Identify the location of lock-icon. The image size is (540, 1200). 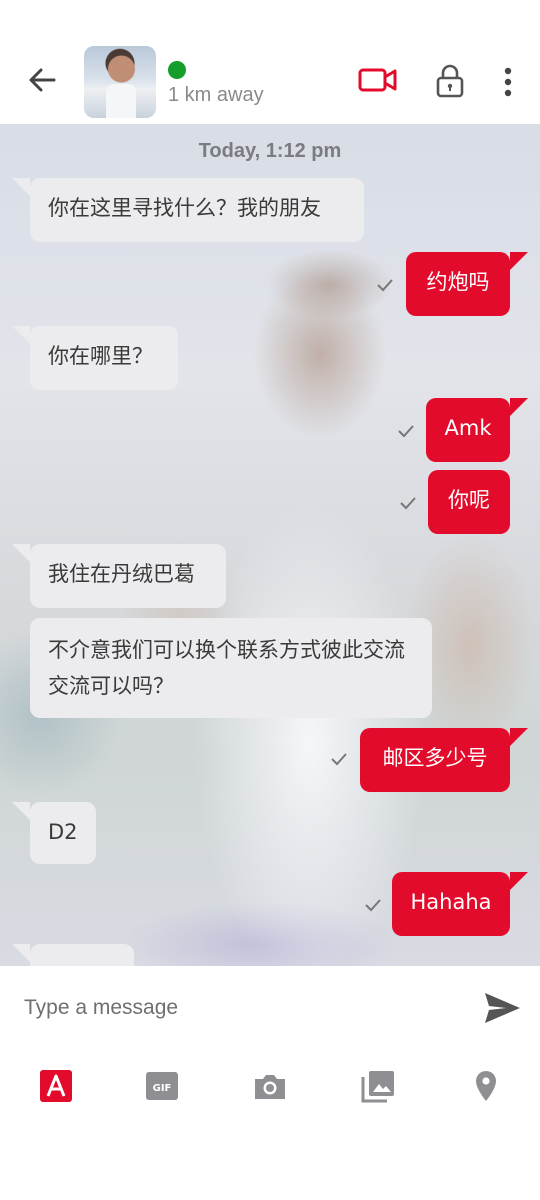
(450, 81).